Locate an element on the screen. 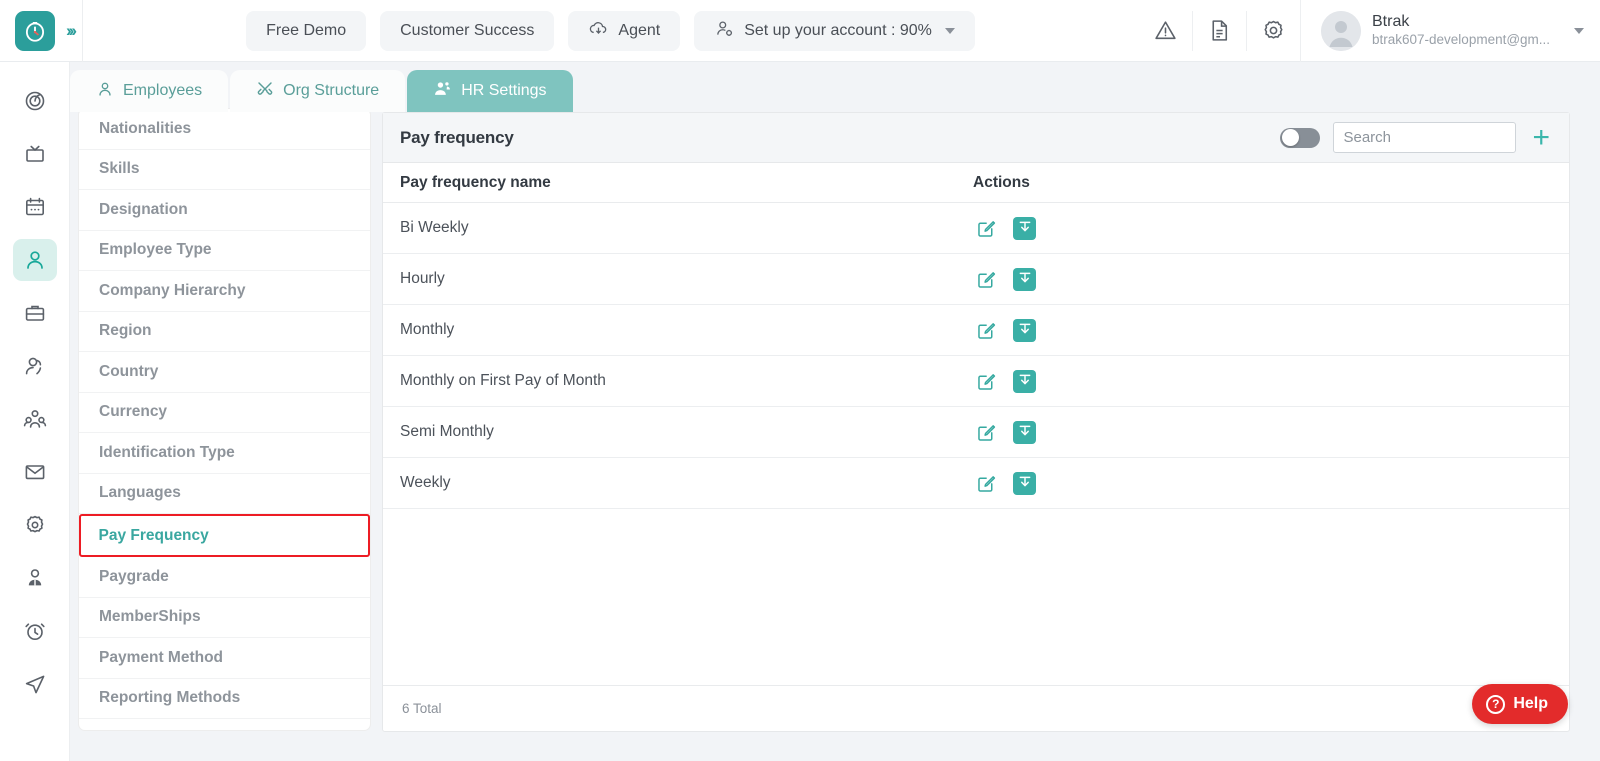 The width and height of the screenshot is (1600, 761). rail-item-user-tie is located at coordinates (35, 578).